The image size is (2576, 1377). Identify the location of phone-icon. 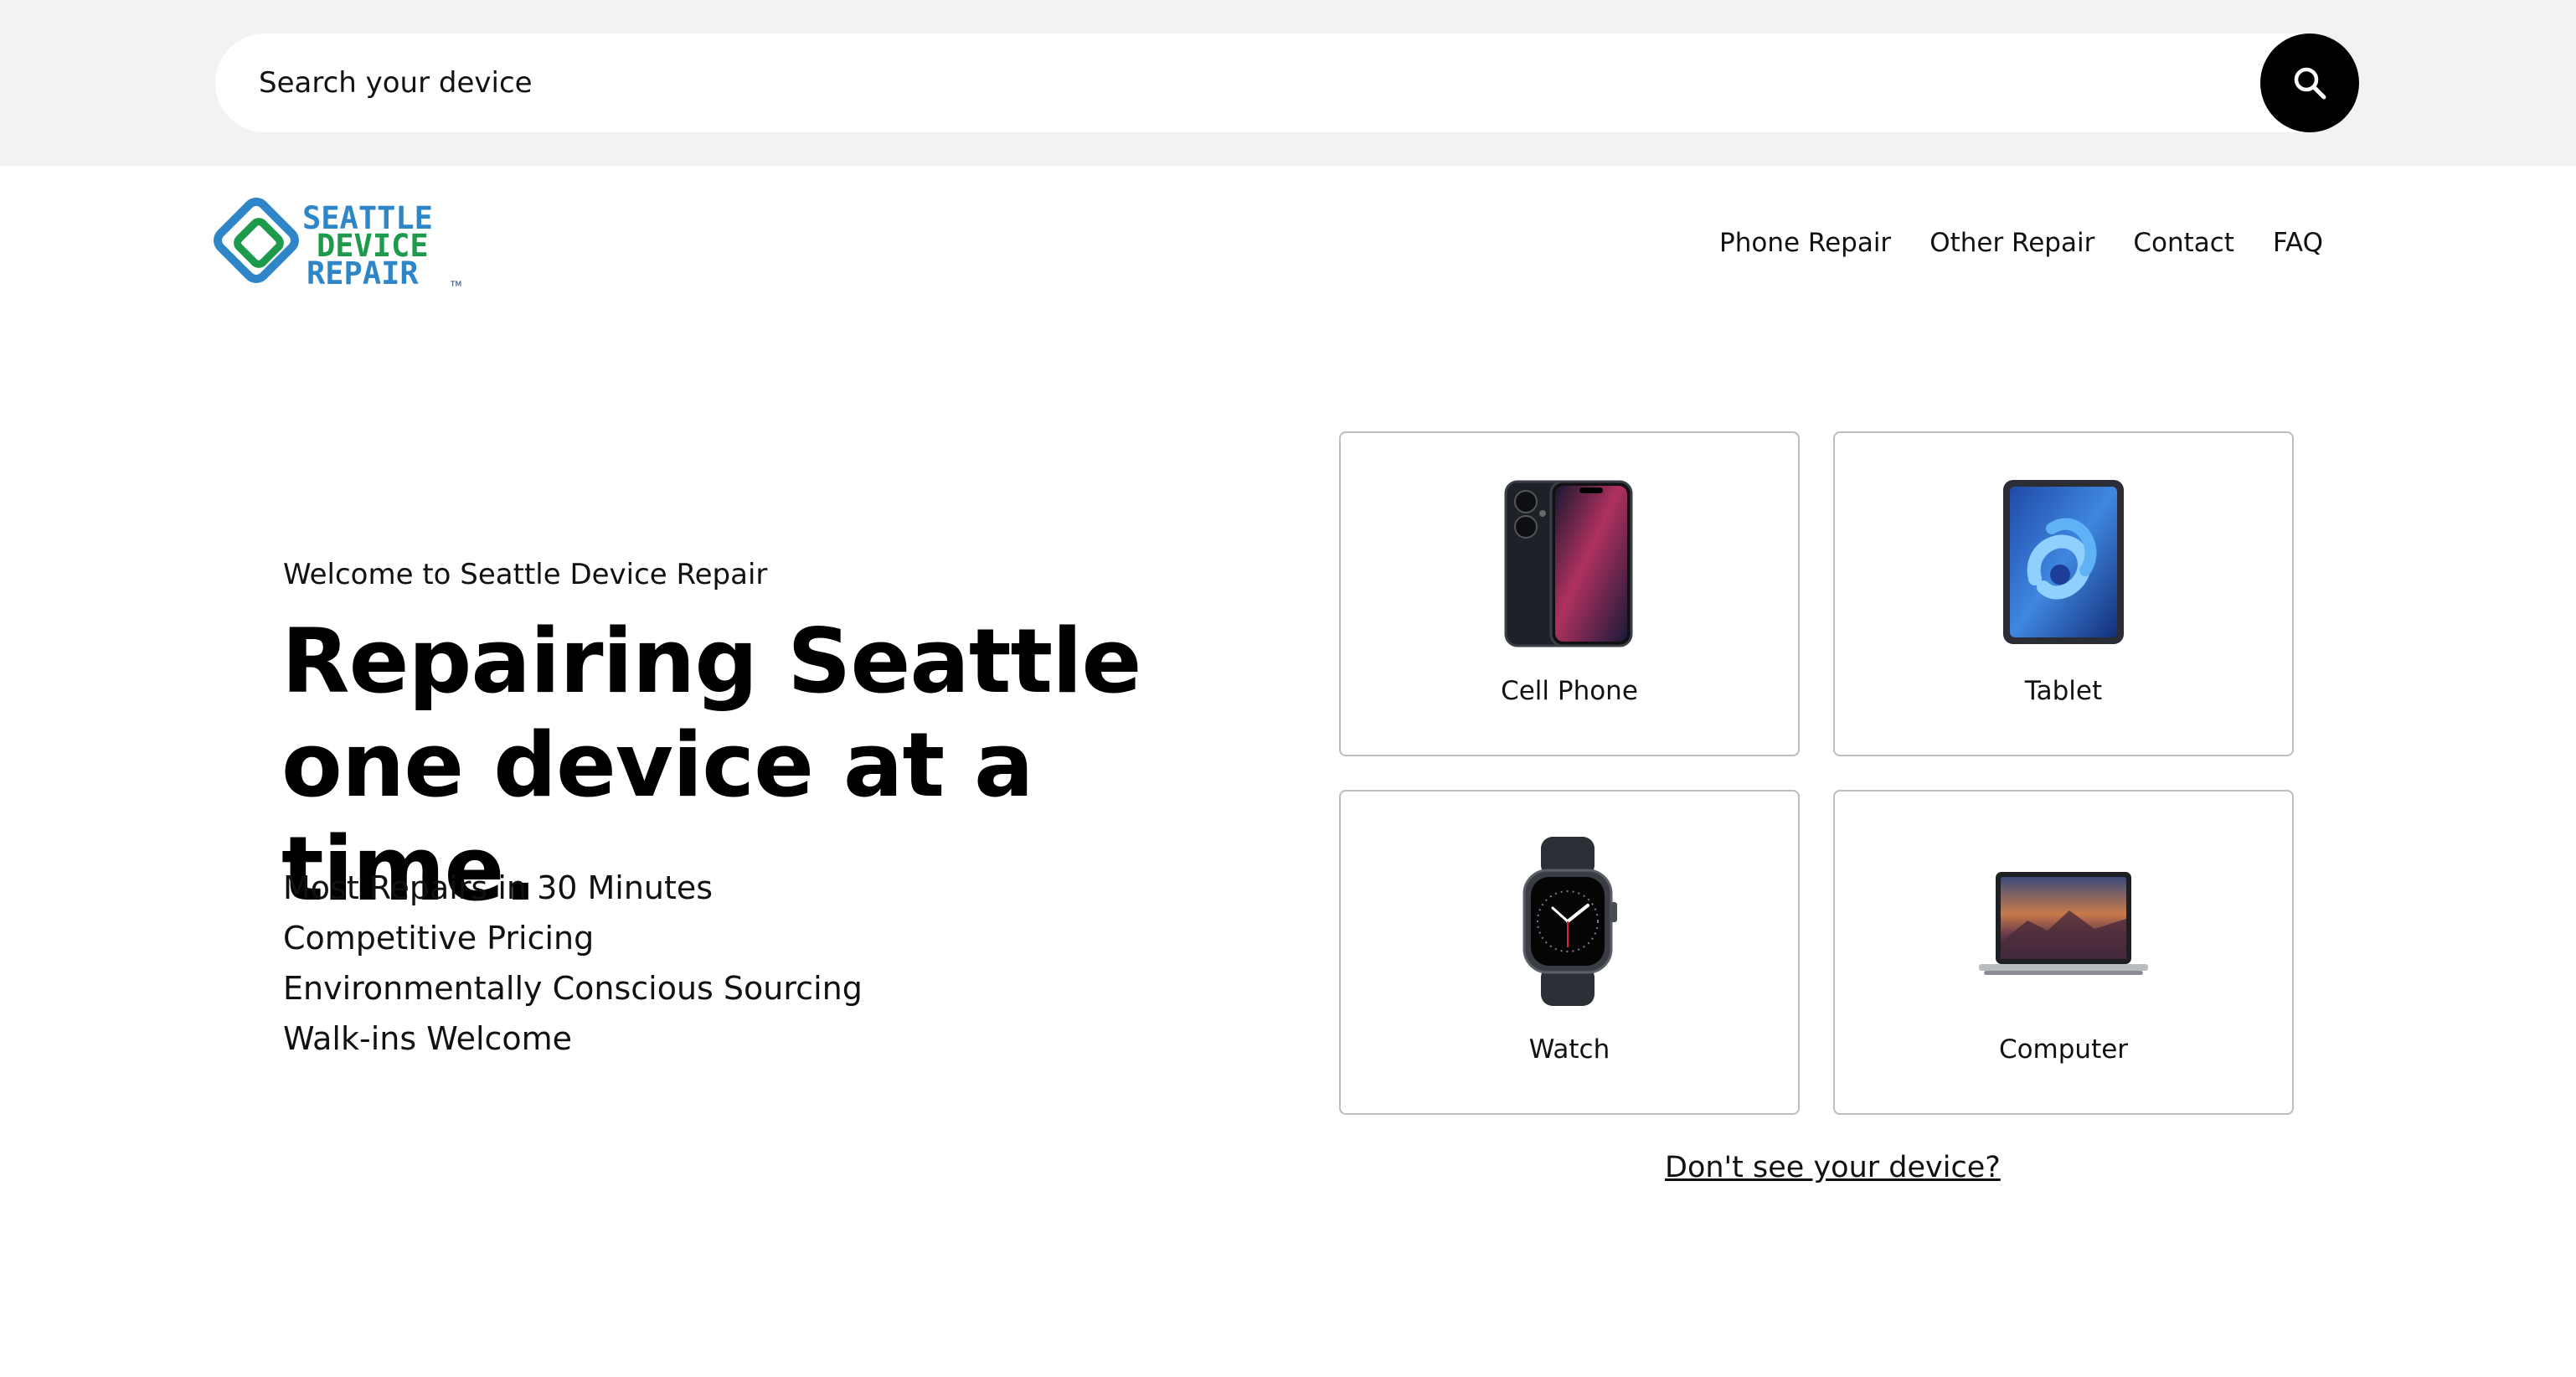
(1568, 563).